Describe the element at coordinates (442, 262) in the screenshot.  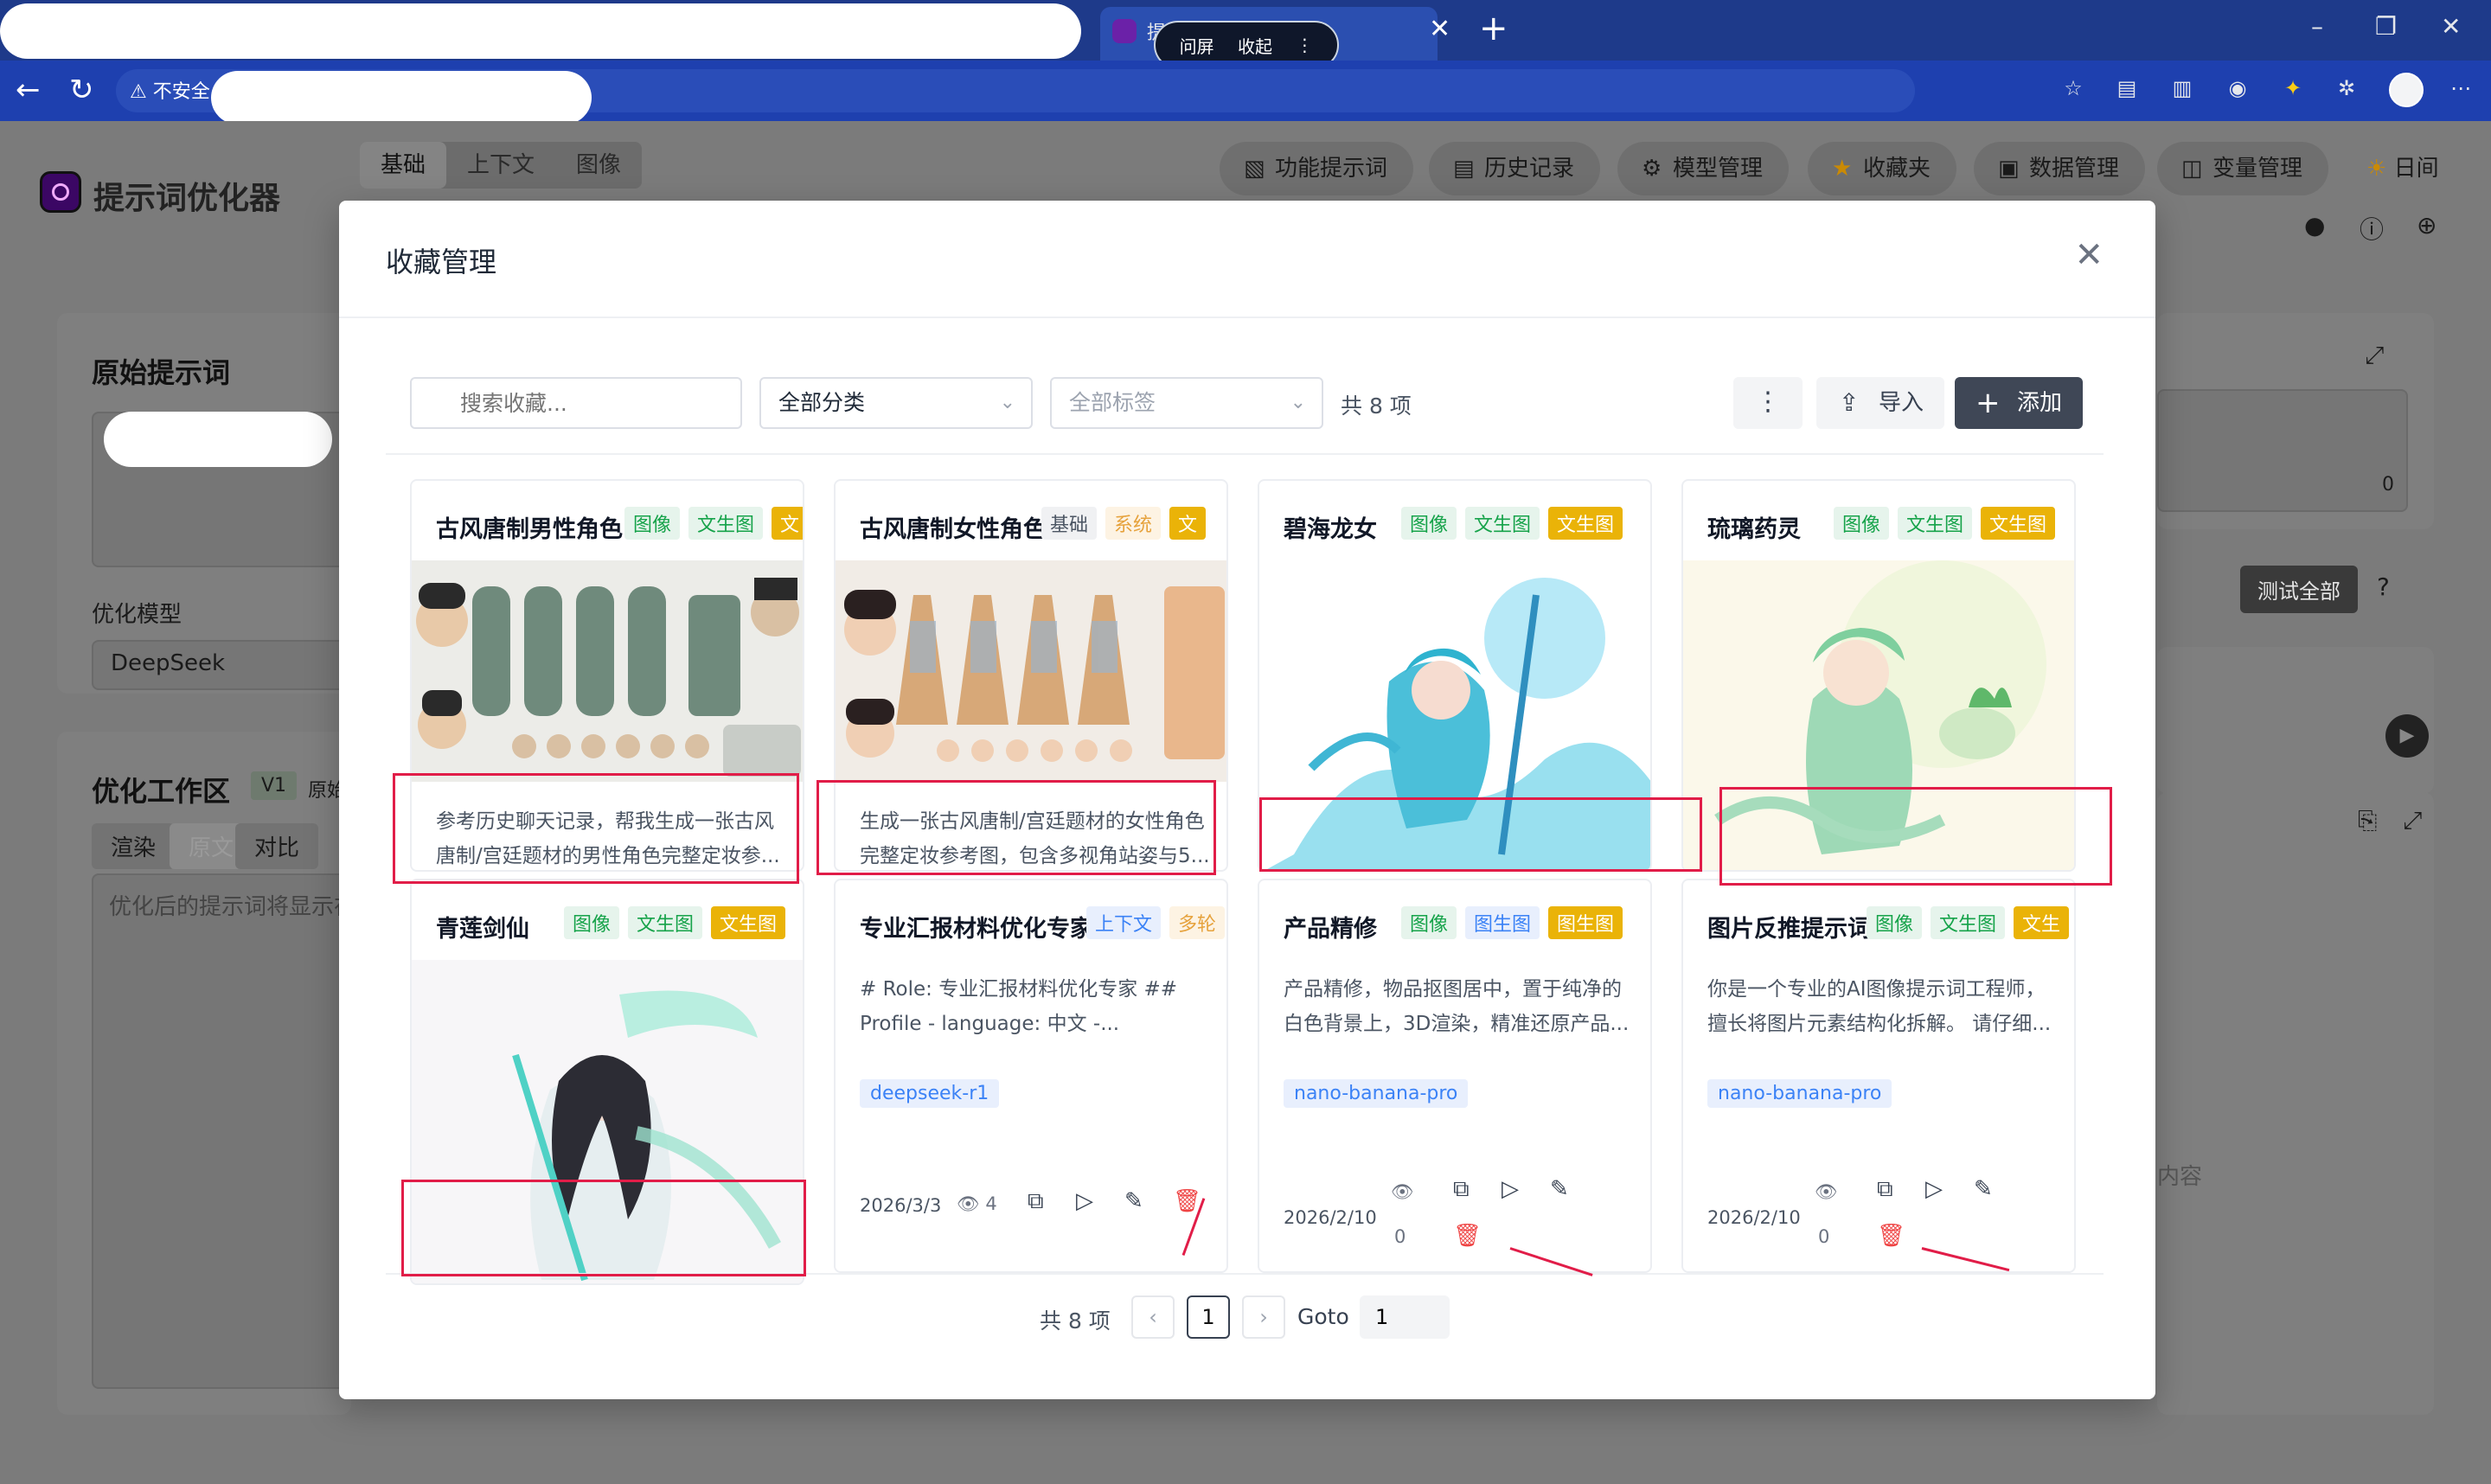
I see `modal-title: 收藏管理` at that location.